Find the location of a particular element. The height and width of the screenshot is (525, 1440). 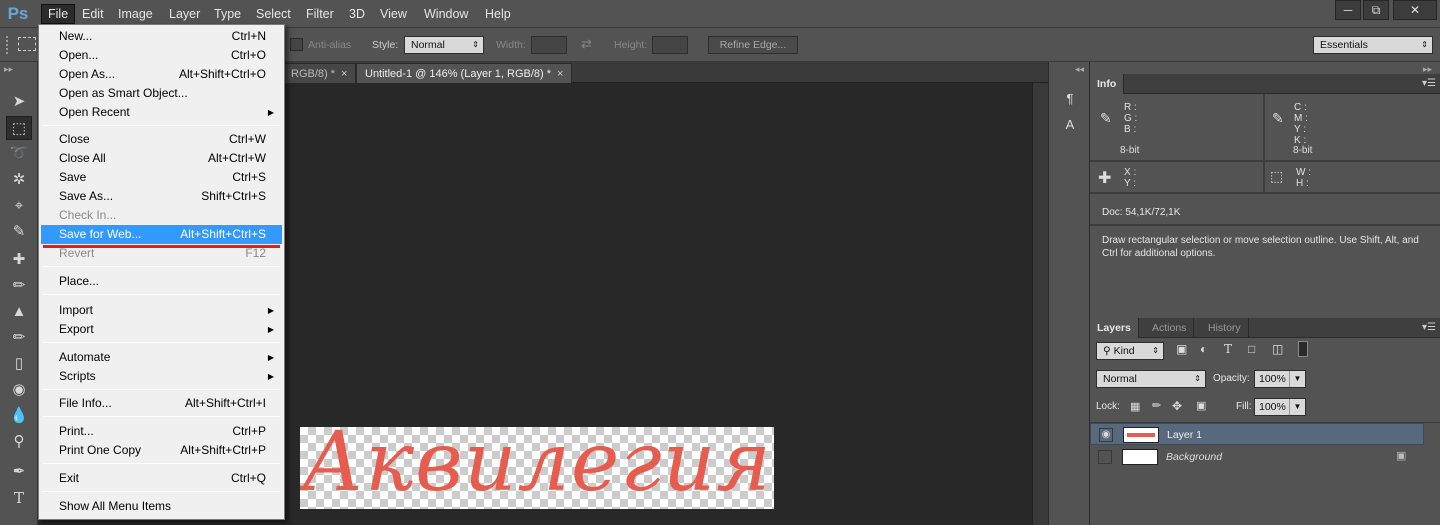

menu-type: Type is located at coordinates (227, 14).